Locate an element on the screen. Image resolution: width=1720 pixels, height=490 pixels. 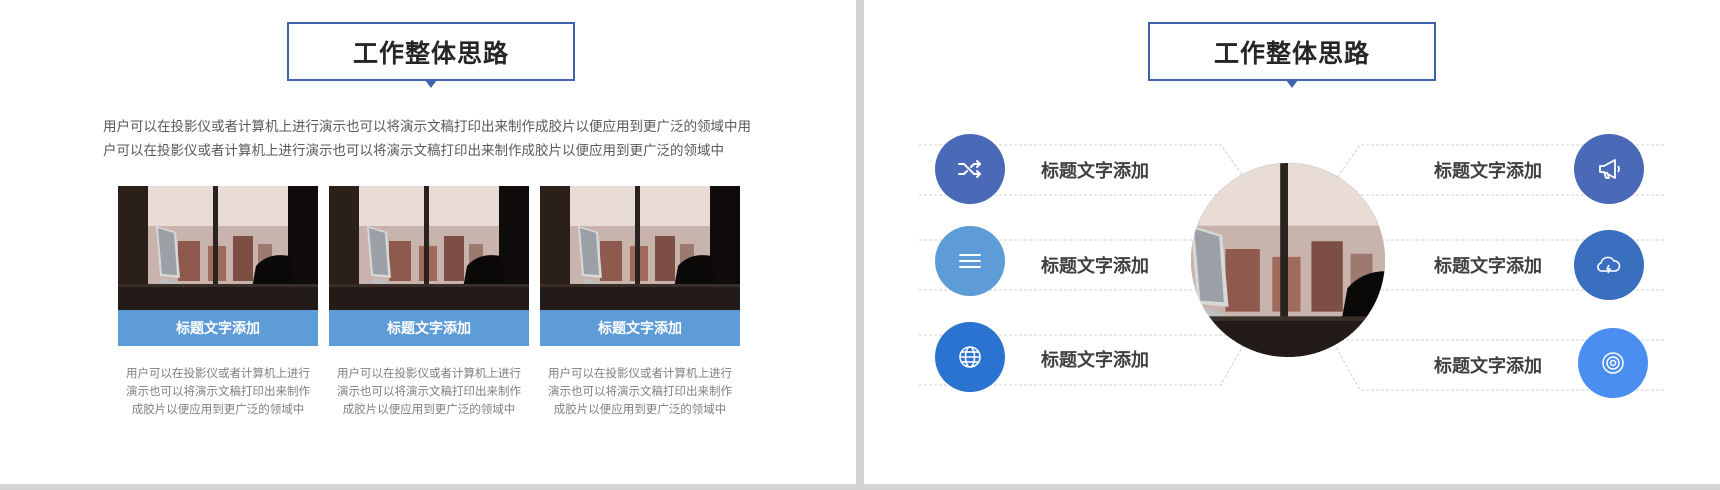
slide-title: 工作整体思路 is located at coordinates (431, 51).